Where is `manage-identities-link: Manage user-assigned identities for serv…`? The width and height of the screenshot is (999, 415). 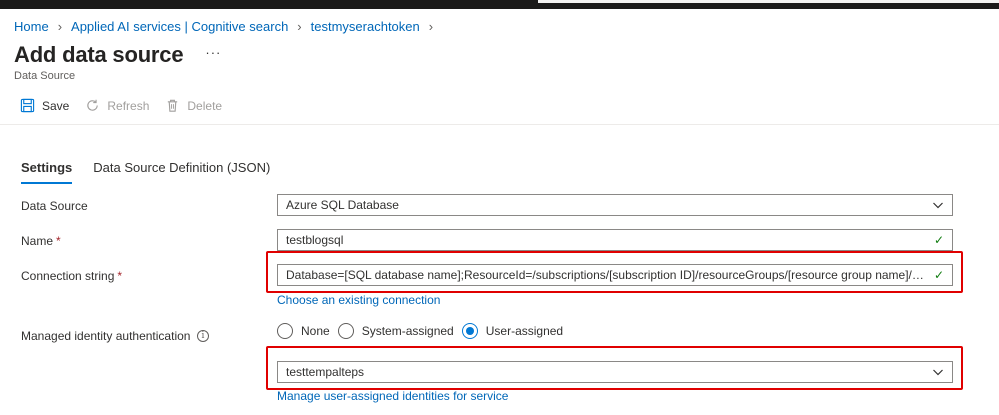
manage-identities-link: Manage user-assigned identities for serv… is located at coordinates (392, 396).